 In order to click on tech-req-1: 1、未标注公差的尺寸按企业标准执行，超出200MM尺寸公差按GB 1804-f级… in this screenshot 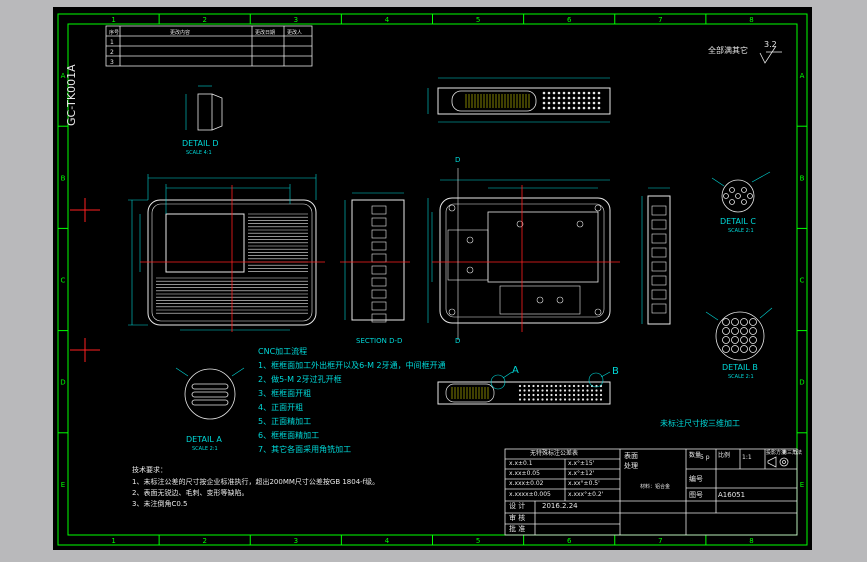, I will do `click(256, 482)`.